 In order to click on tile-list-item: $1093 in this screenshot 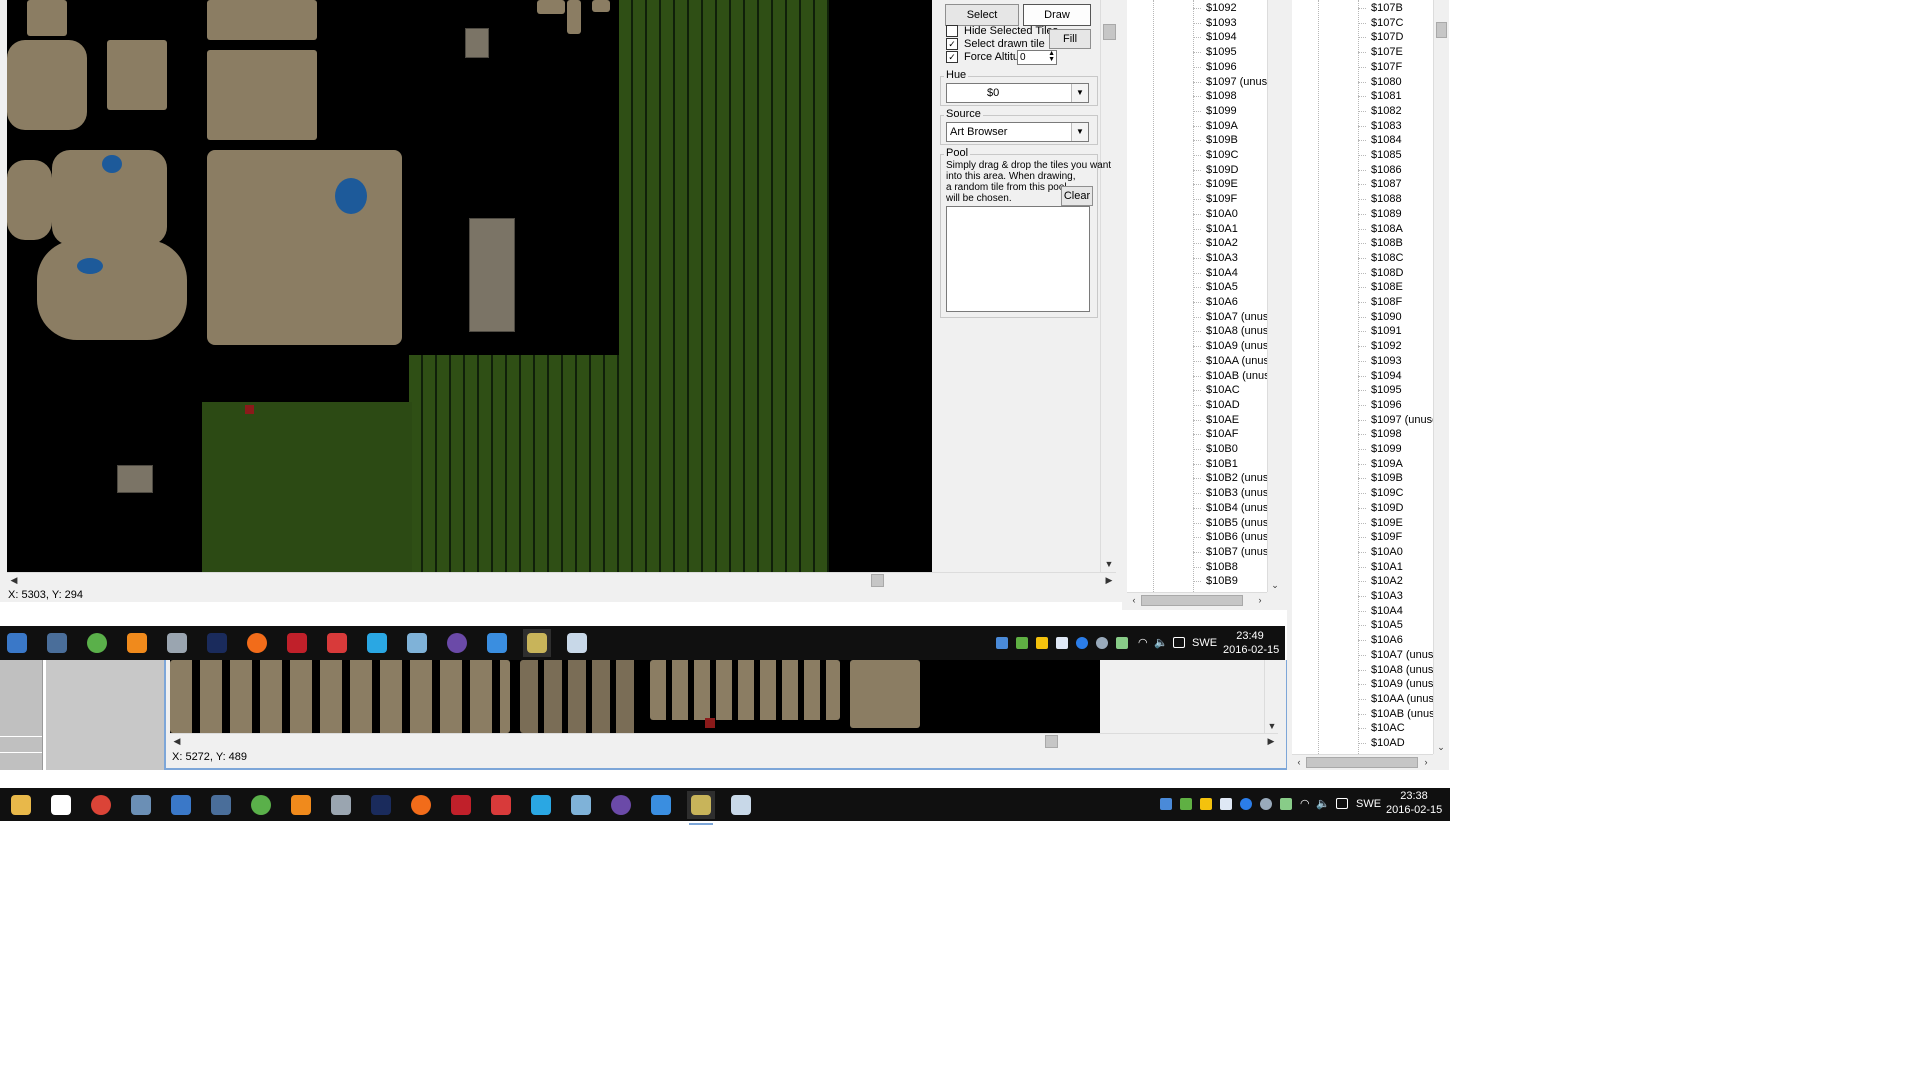, I will do `click(1386, 361)`.